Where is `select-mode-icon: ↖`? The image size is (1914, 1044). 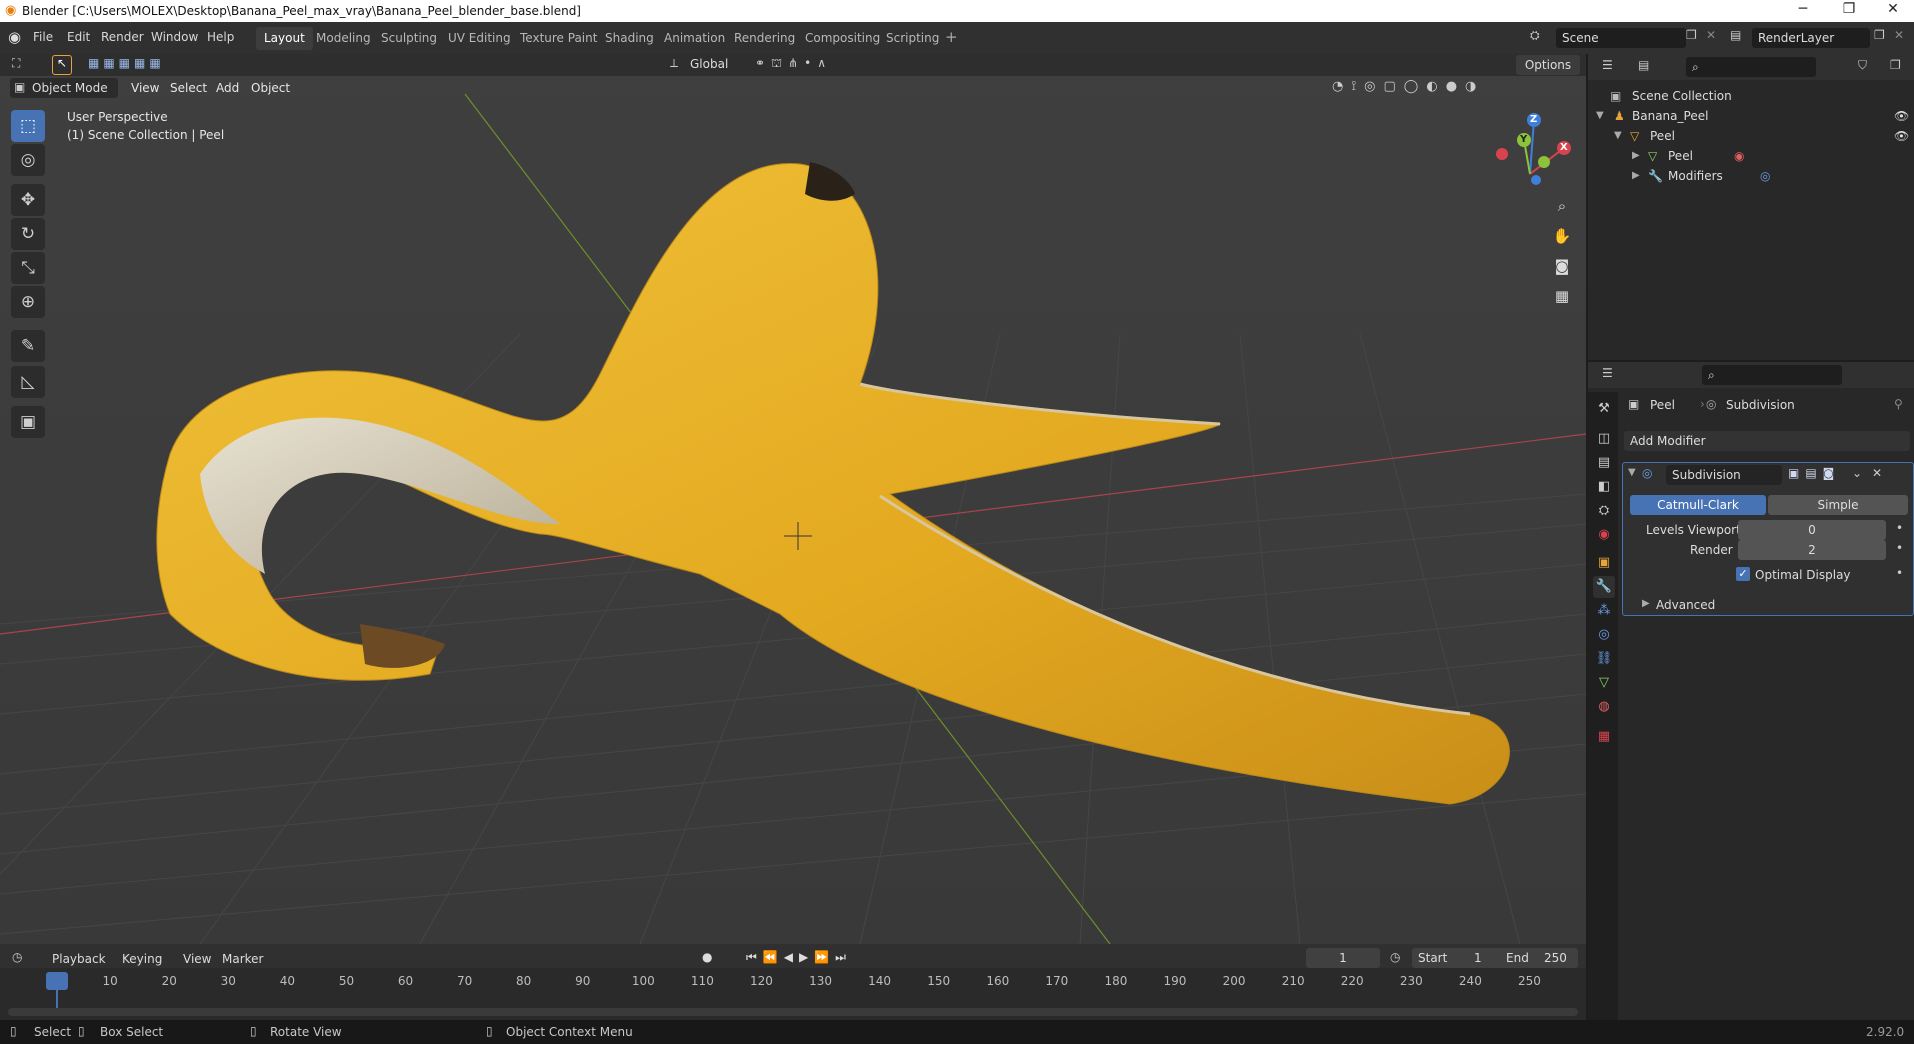 select-mode-icon: ↖ is located at coordinates (62, 65).